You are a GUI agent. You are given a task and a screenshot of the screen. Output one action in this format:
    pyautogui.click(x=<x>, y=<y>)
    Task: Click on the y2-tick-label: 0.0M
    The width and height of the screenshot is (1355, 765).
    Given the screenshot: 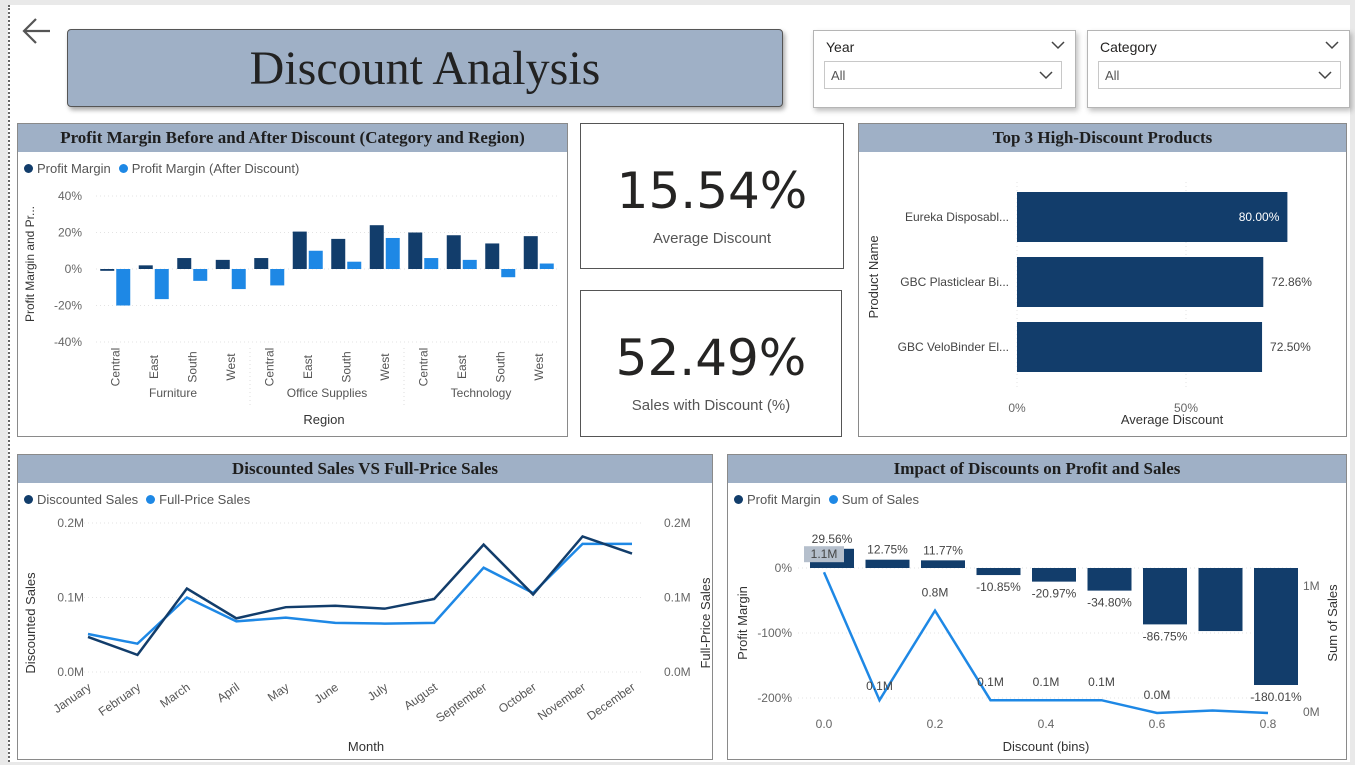 What is the action you would take?
    pyautogui.click(x=677, y=672)
    